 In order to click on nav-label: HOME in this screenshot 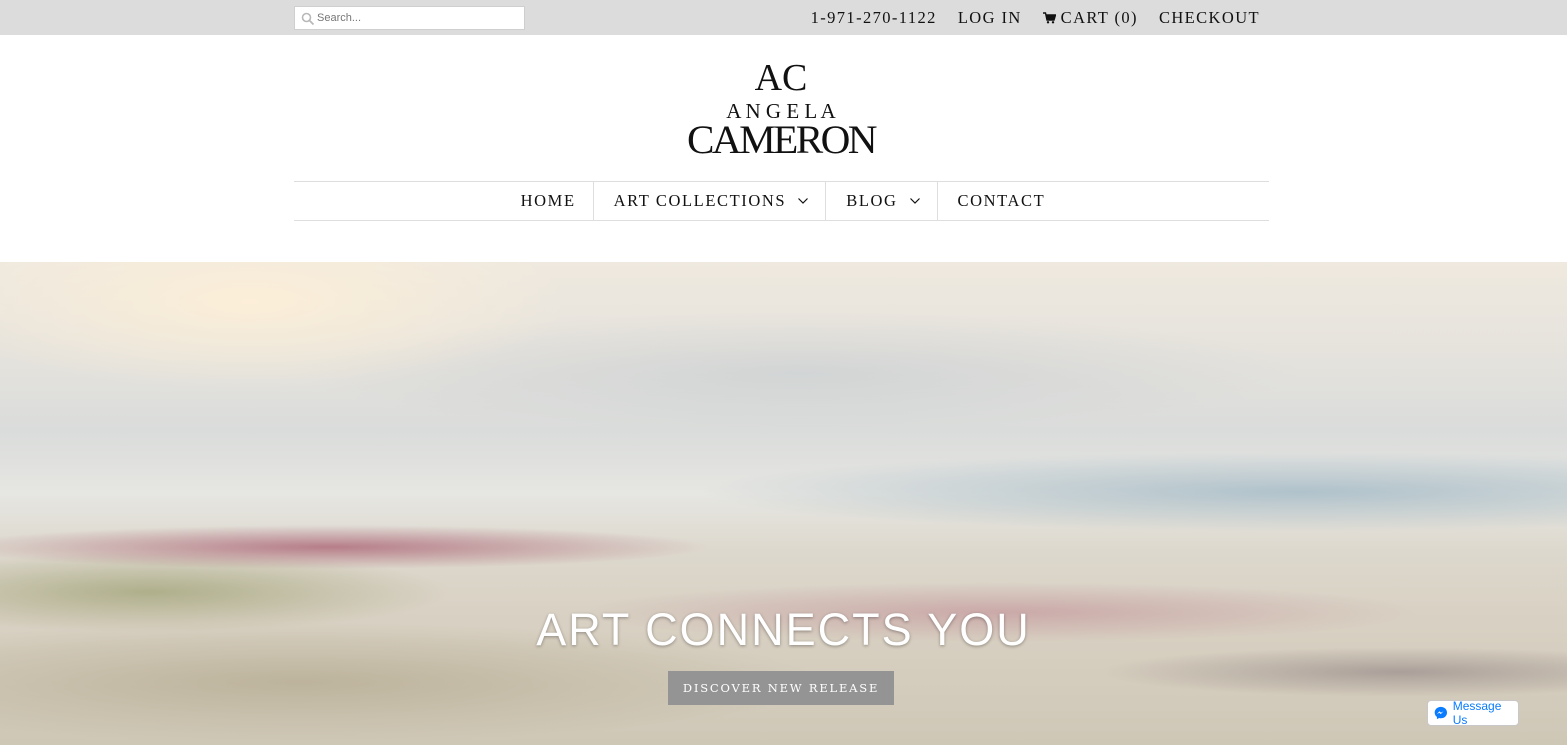, I will do `click(548, 200)`.